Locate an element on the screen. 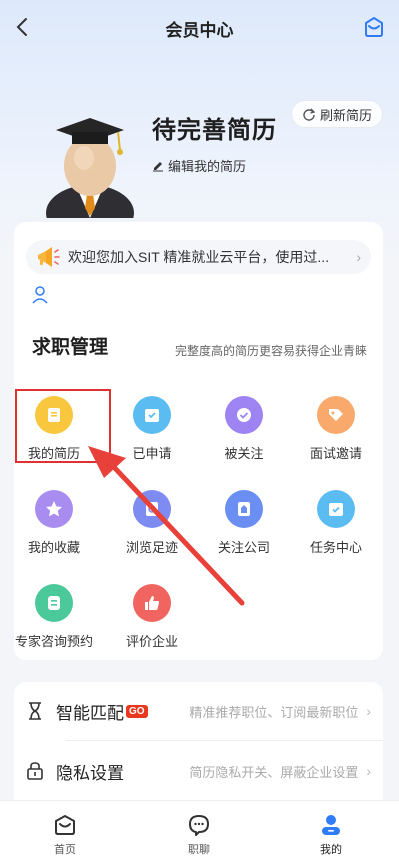 The height and width of the screenshot is (866, 399). tab-label: 我的 is located at coordinates (331, 850).